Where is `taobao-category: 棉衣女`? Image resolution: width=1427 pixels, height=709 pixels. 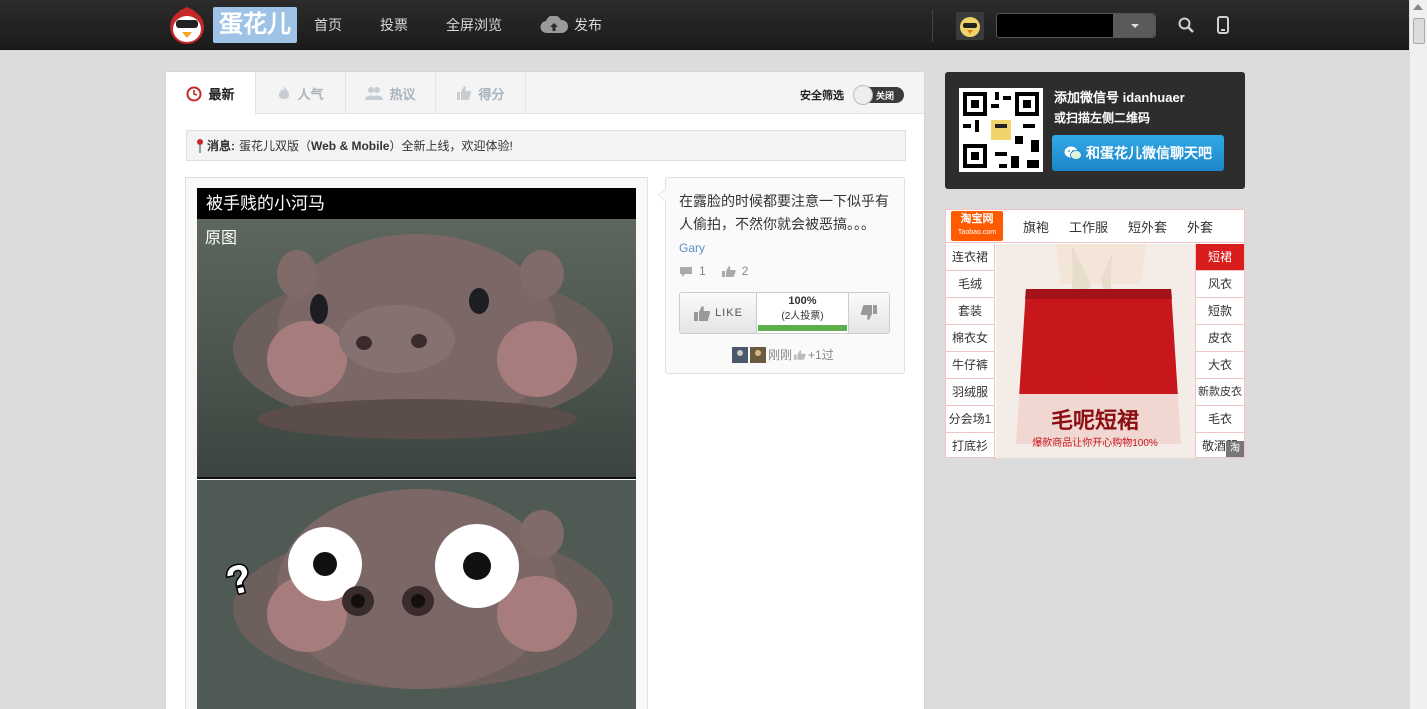 taobao-category: 棉衣女 is located at coordinates (970, 338).